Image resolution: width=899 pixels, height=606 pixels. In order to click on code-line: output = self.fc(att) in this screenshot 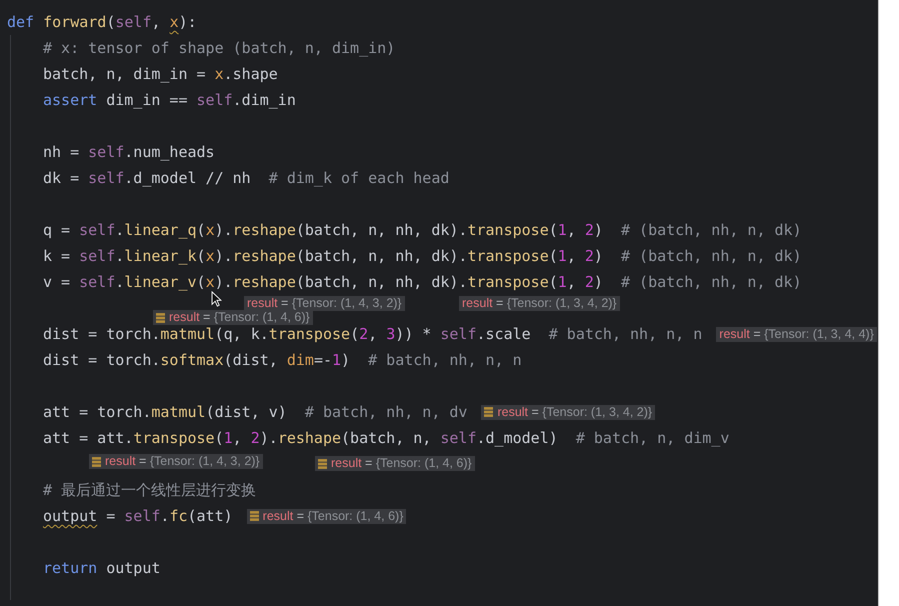, I will do `click(138, 516)`.